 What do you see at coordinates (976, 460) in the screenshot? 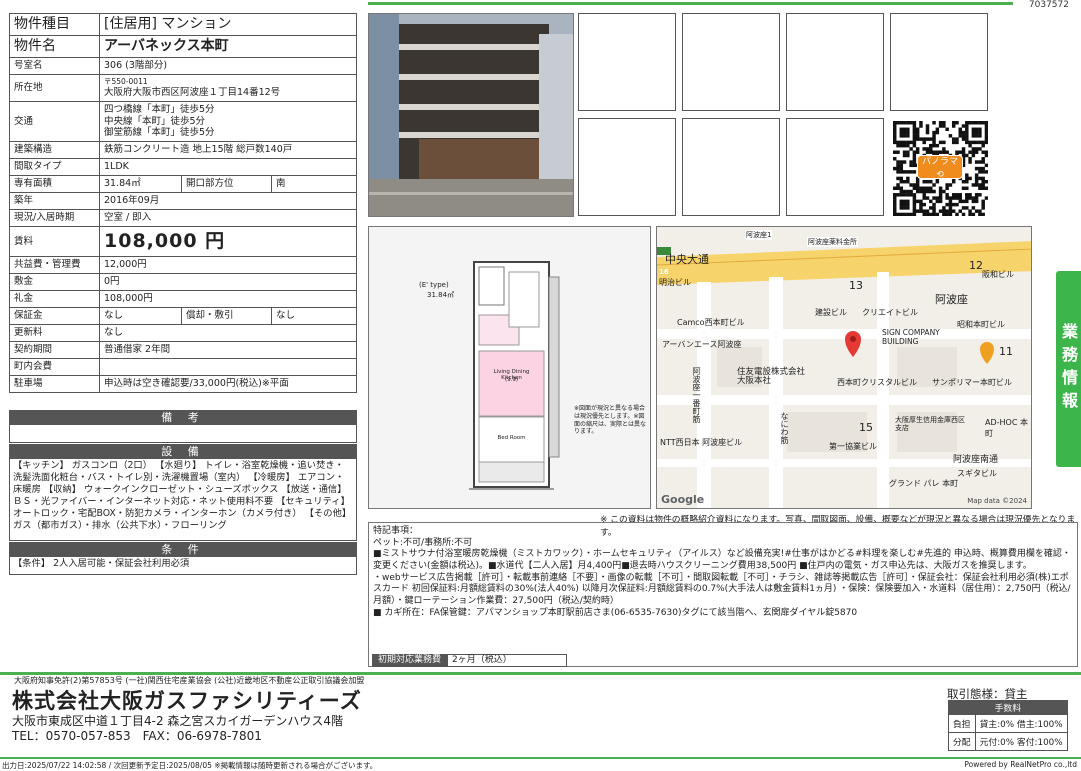
I see `map-label: 阿波座南通` at bounding box center [976, 460].